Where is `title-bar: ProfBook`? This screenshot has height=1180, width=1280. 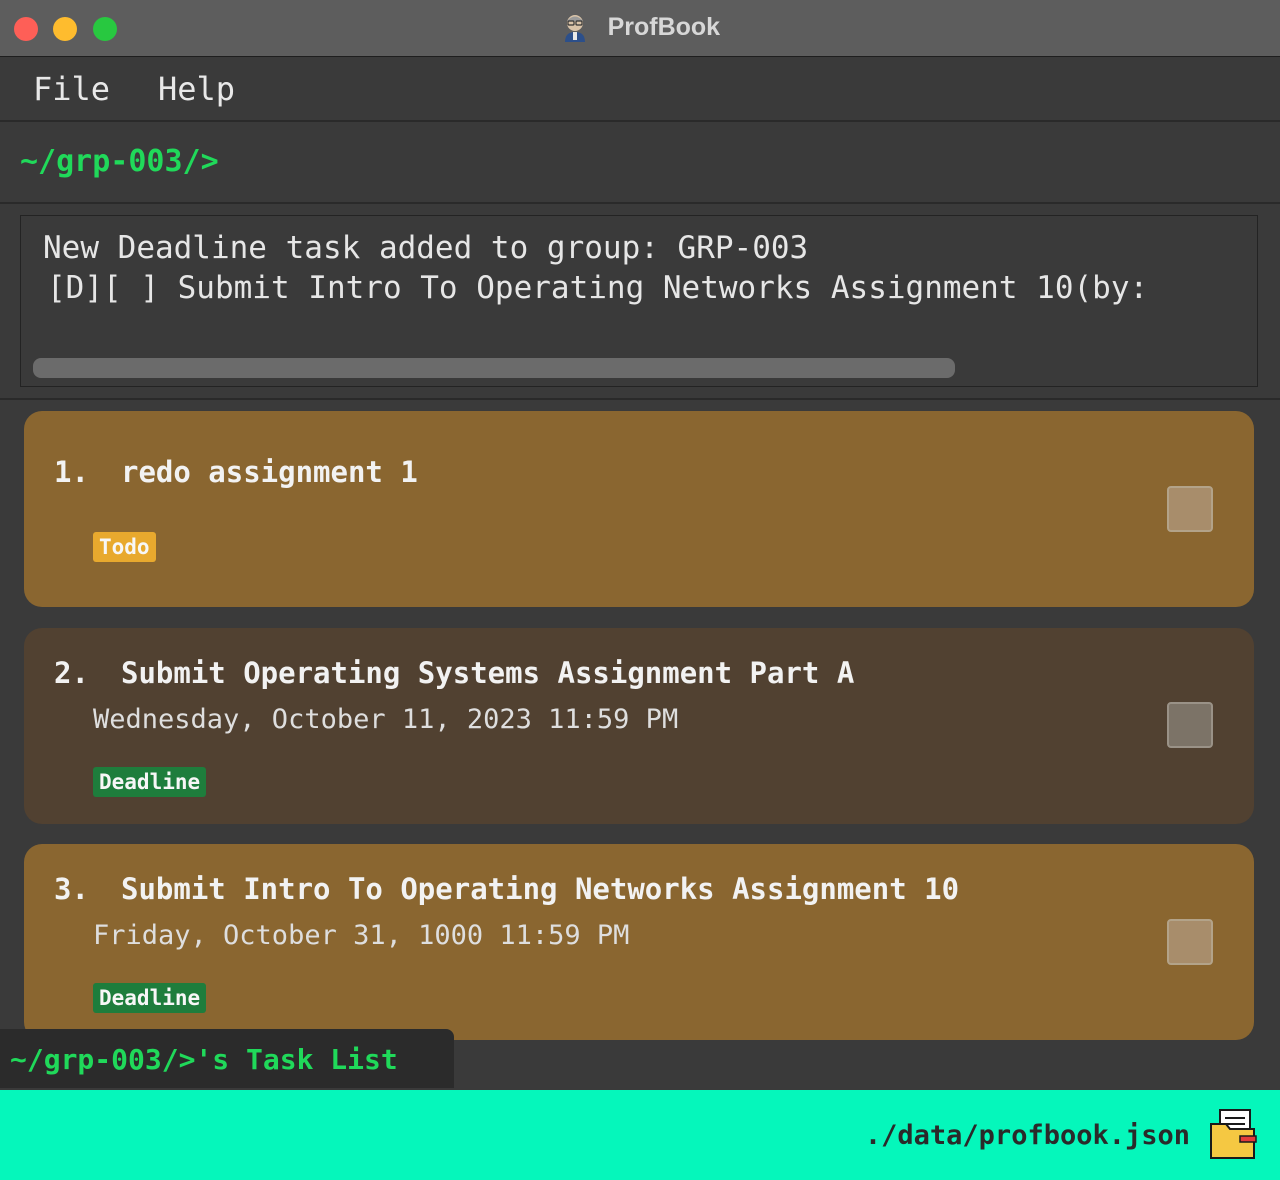 title-bar: ProfBook is located at coordinates (640, 28).